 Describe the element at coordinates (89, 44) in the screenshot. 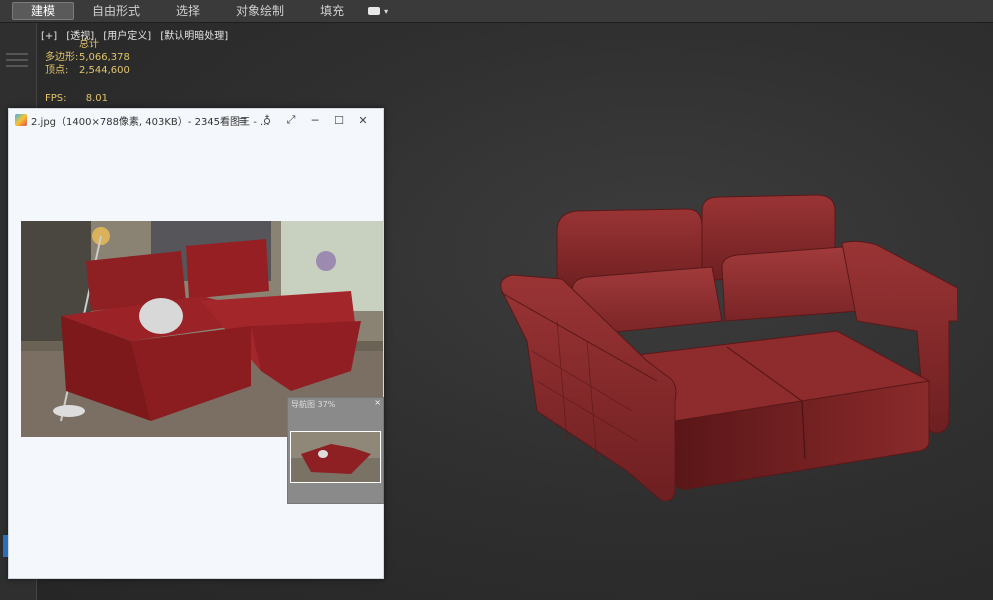

I see `stats-header: 总计` at that location.